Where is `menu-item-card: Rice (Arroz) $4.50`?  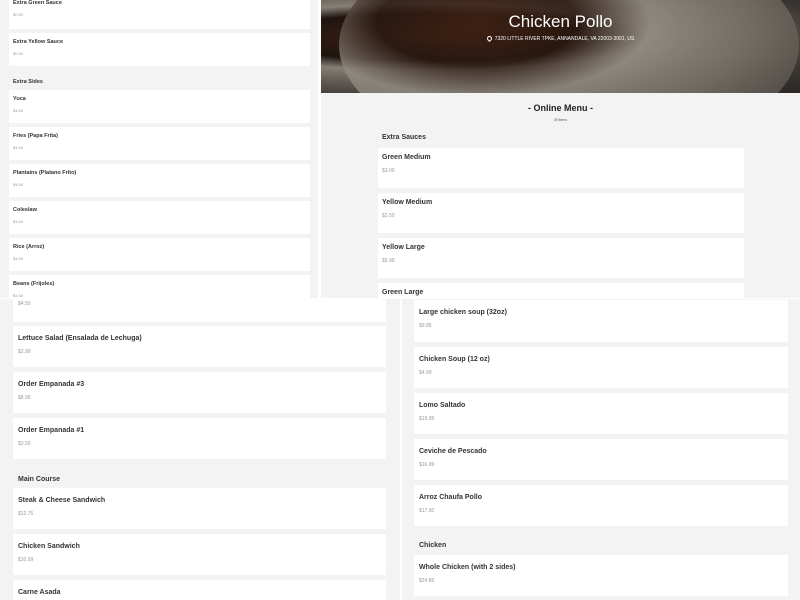
menu-item-card: Rice (Arroz) $4.50 is located at coordinates (159, 254).